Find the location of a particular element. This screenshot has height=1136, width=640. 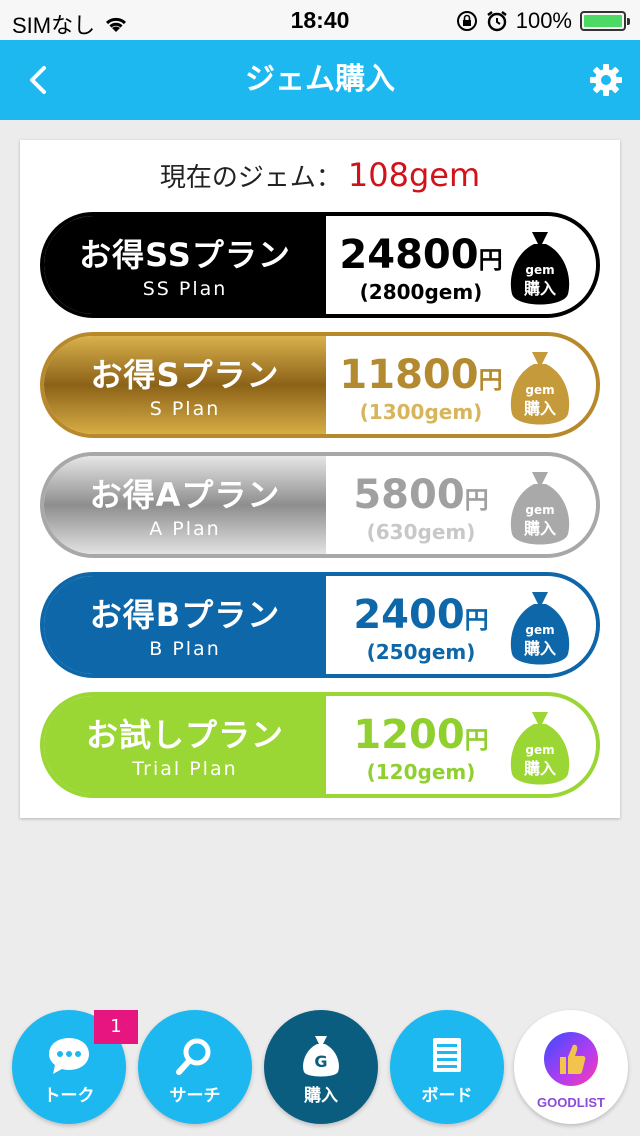

search-icon is located at coordinates (193, 1056).